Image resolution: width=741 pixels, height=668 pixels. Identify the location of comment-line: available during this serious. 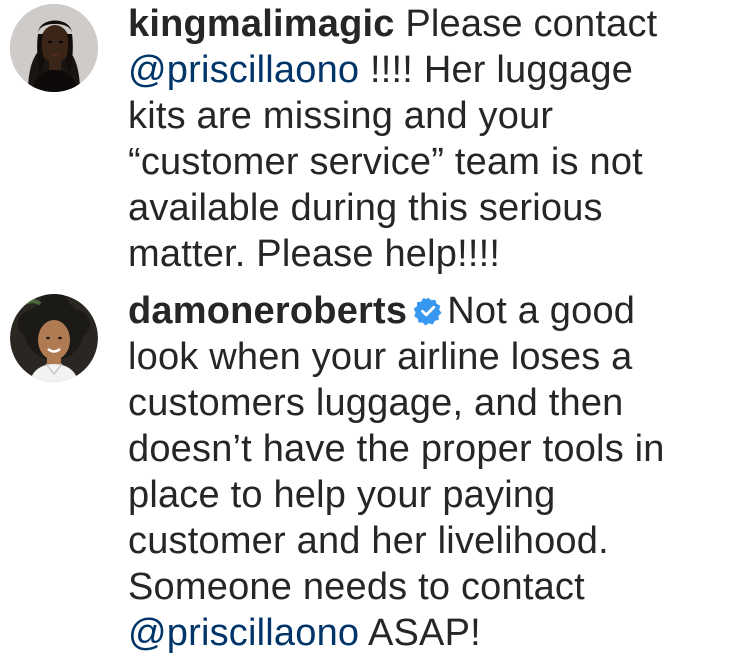
(365, 208).